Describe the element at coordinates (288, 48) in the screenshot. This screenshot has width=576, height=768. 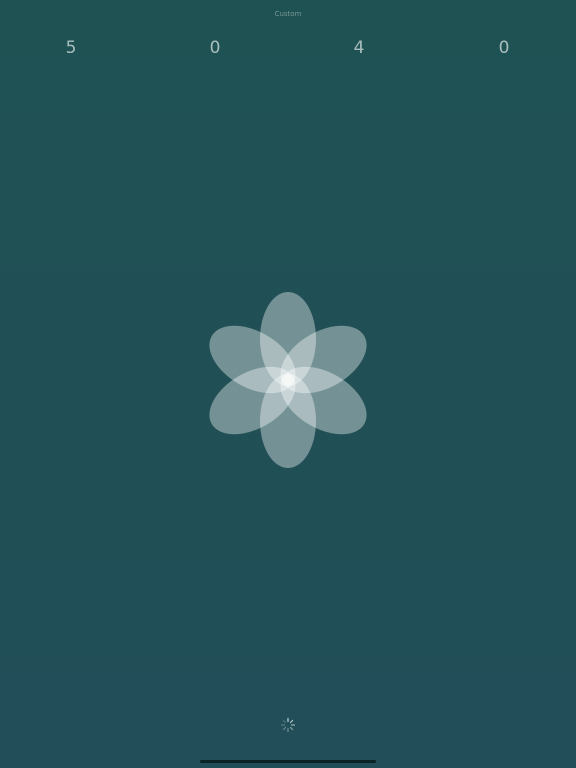
I see `stats-row: 5 0 4 0` at that location.